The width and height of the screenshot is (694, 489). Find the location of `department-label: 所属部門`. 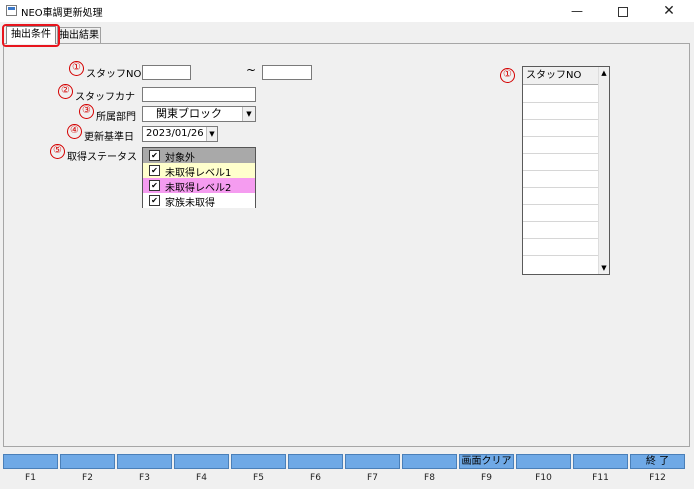

department-label: 所属部門 is located at coordinates (116, 117).